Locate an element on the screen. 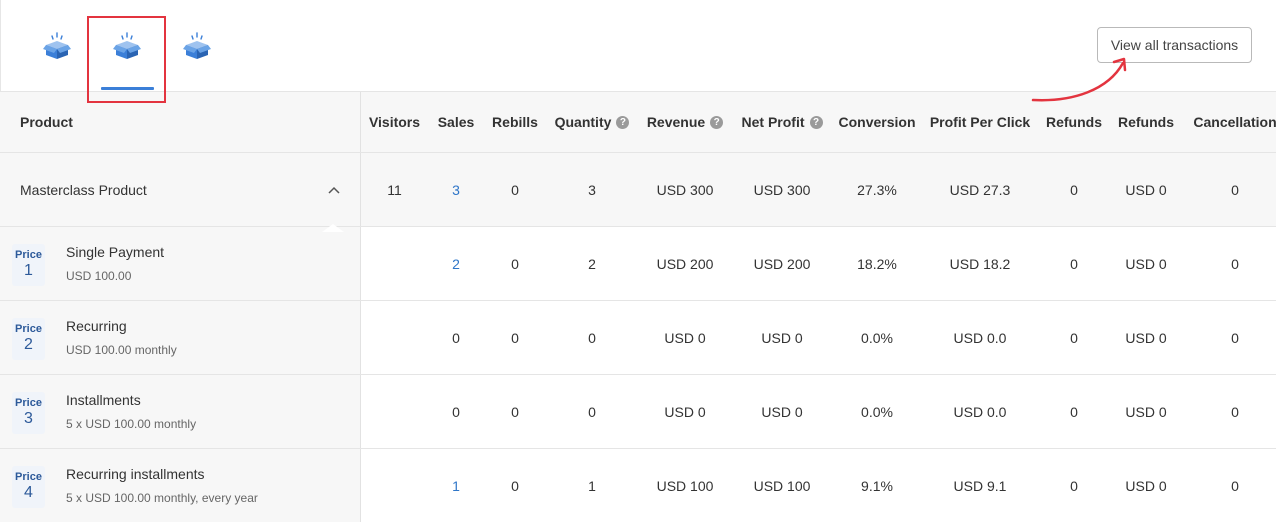 This screenshot has width=1276, height=523. product-net-profit: USD 300 is located at coordinates (782, 189).